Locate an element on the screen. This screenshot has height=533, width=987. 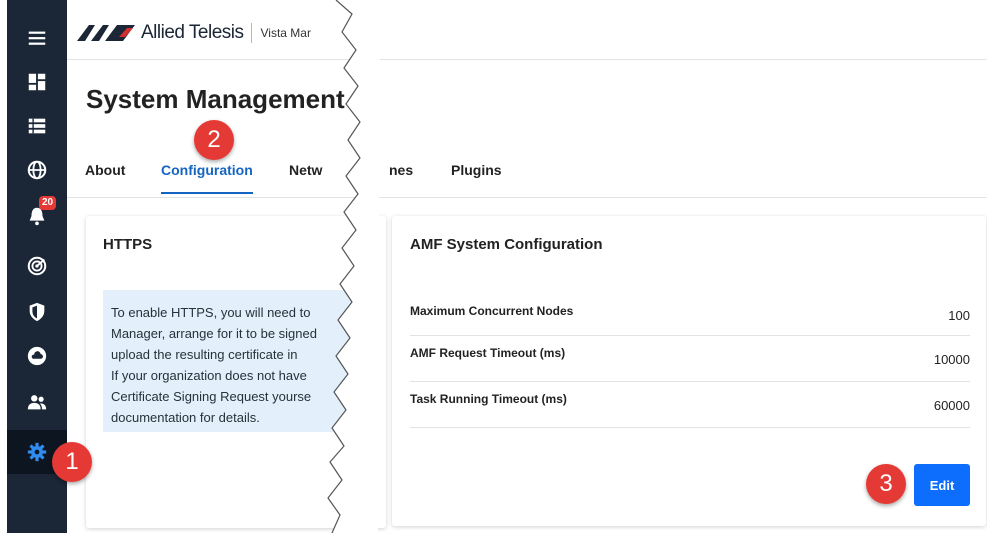
gear-icon is located at coordinates (37, 452).